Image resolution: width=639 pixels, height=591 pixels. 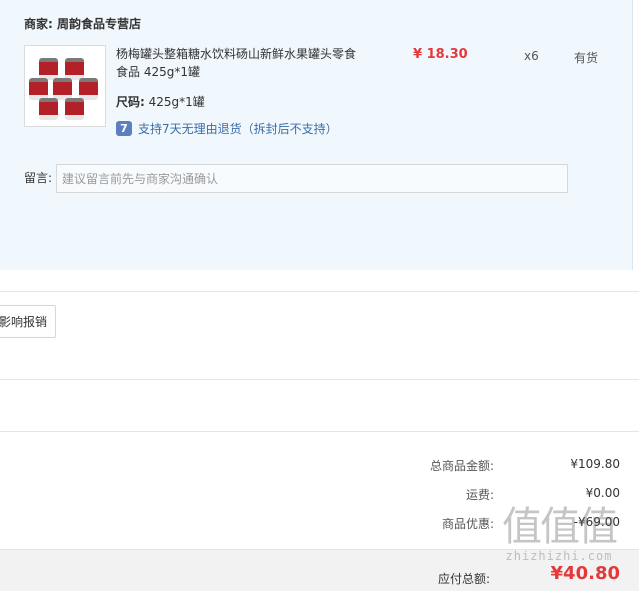 What do you see at coordinates (319, 570) in the screenshot?
I see `total-bar` at bounding box center [319, 570].